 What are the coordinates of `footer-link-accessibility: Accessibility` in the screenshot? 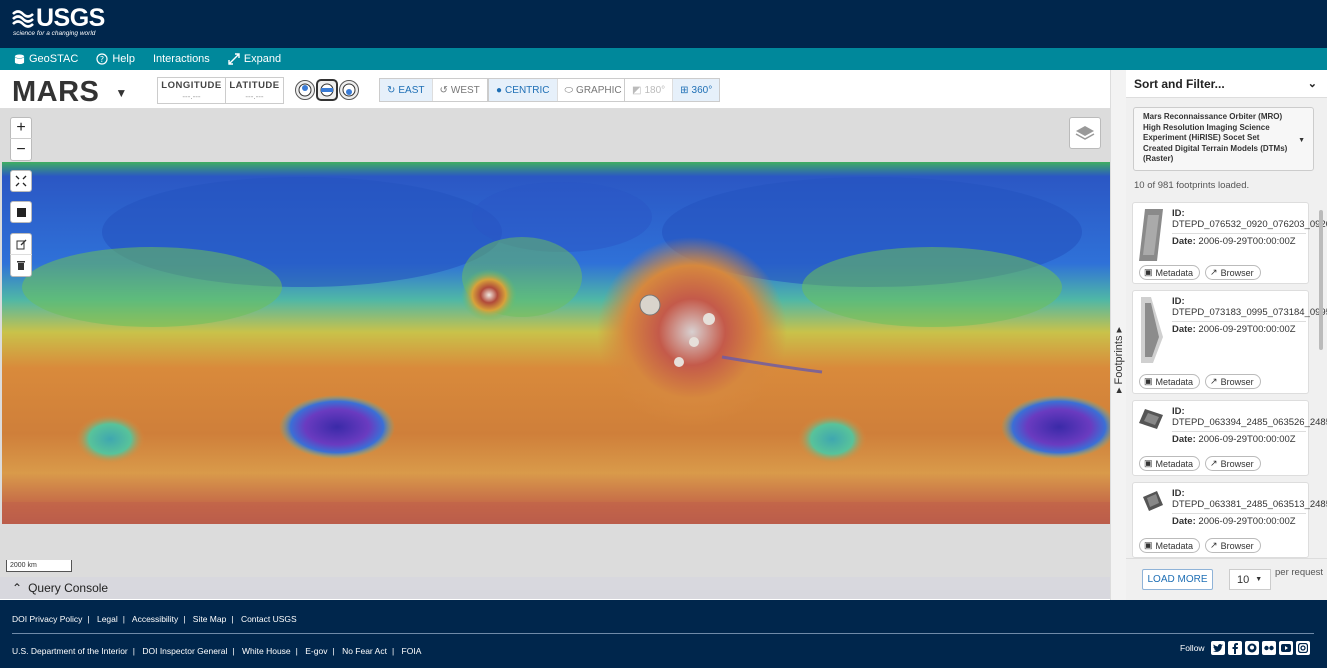 It's located at (155, 619).